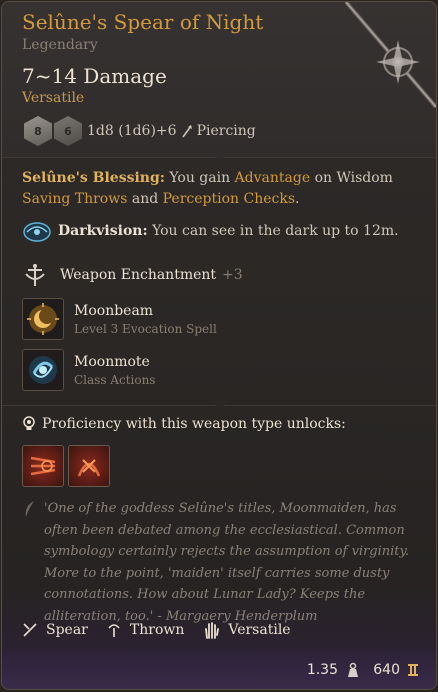 Image resolution: width=438 pixels, height=692 pixels. I want to click on property-label: Versatile, so click(259, 630).